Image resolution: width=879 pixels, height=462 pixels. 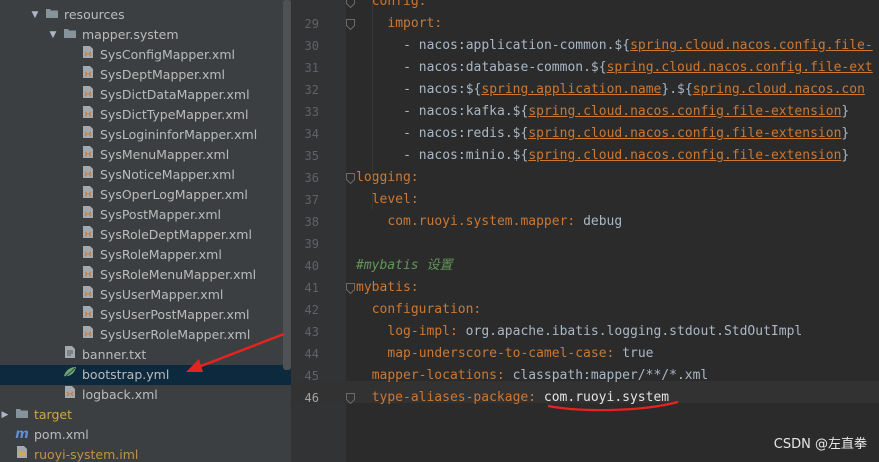 What do you see at coordinates (145, 275) in the screenshot?
I see `tree-item: SysRoleMenuMapper.xml` at bounding box center [145, 275].